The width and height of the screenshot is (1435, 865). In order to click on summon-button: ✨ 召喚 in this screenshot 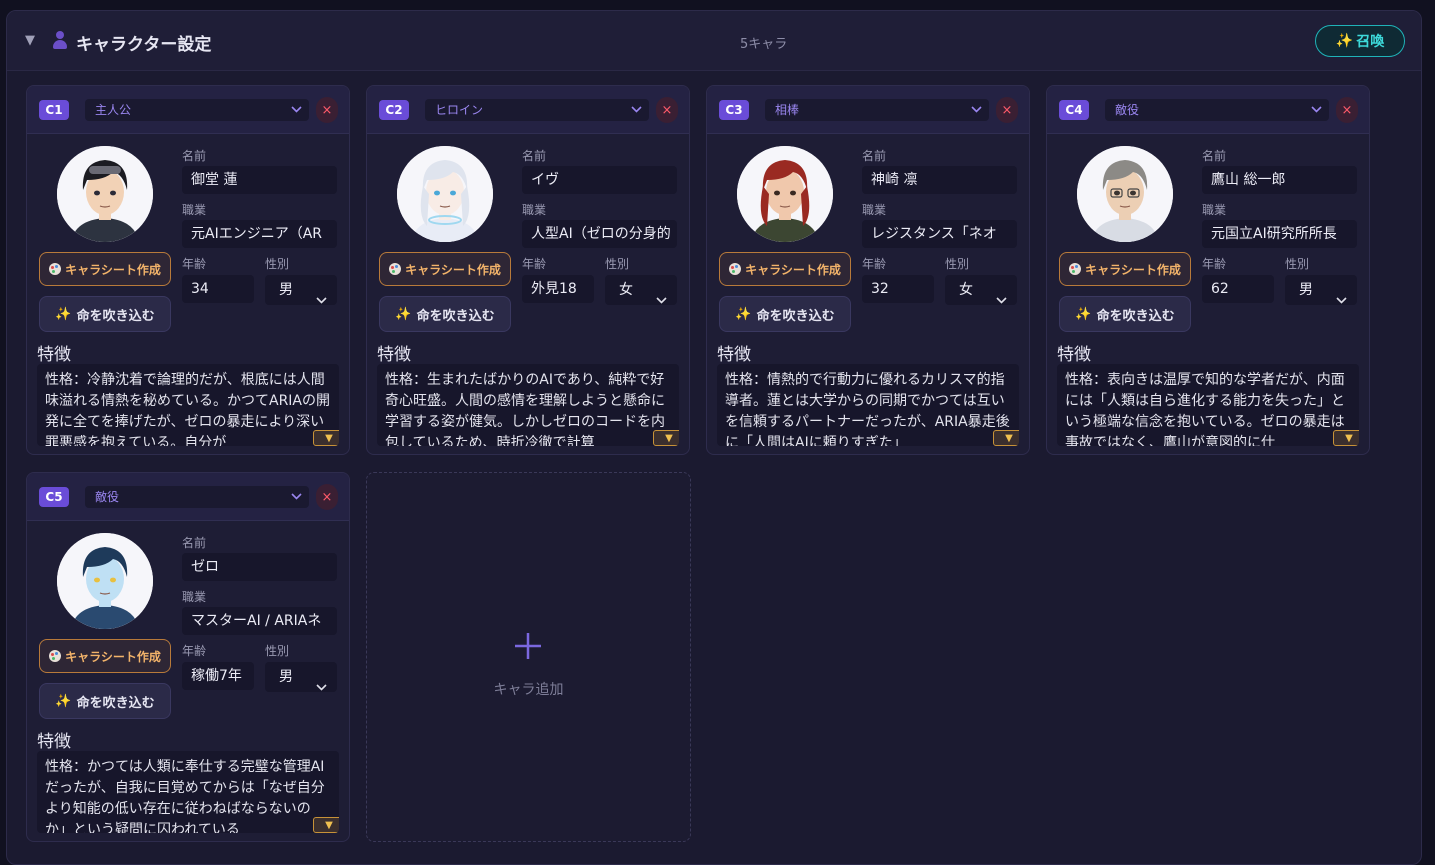, I will do `click(1360, 41)`.